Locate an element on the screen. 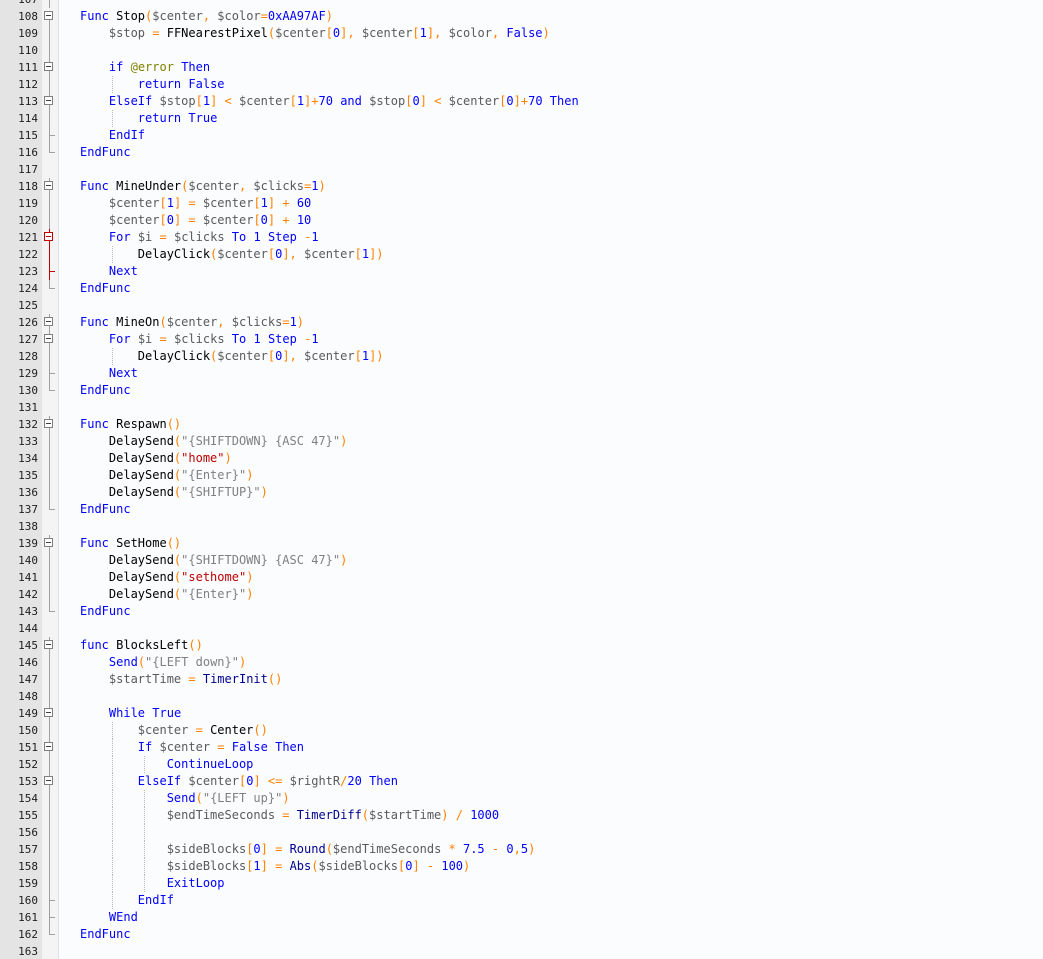 The image size is (1043, 959). code-text: Func MineUnder($center, $clicks=1) is located at coordinates (203, 186).